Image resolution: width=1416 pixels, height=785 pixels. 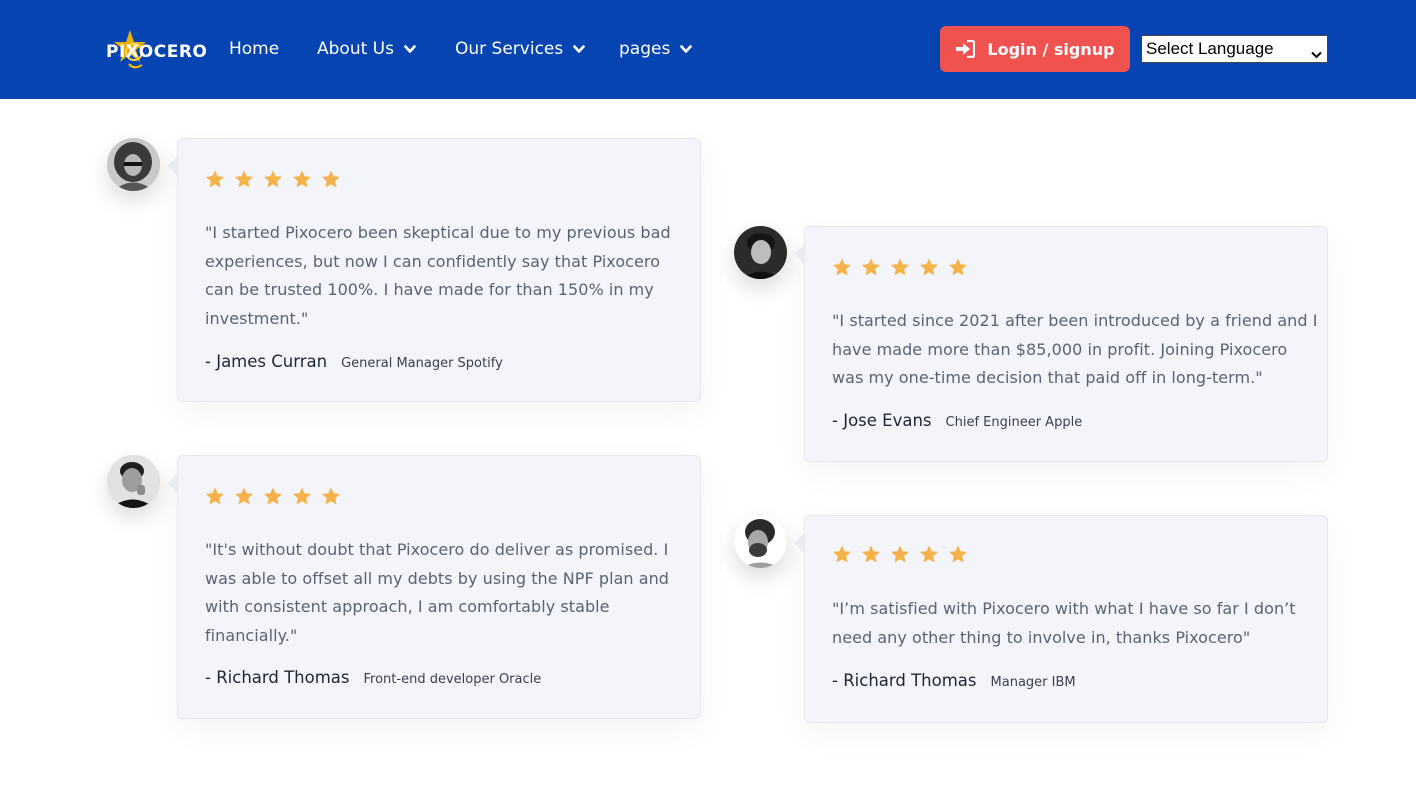 What do you see at coordinates (452, 679) in the screenshot?
I see `author-role: Front-end developer Oracle` at bounding box center [452, 679].